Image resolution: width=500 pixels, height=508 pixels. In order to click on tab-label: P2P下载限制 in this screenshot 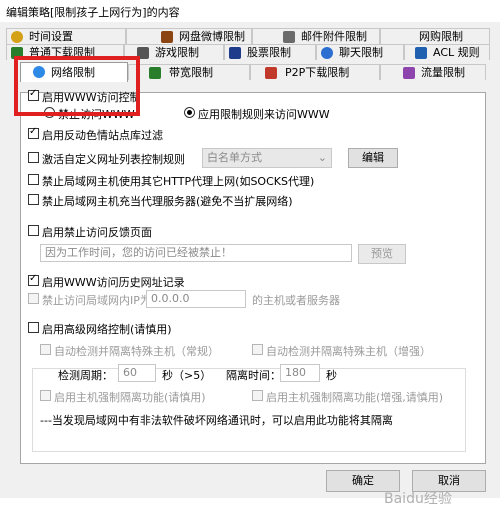, I will do `click(317, 72)`.